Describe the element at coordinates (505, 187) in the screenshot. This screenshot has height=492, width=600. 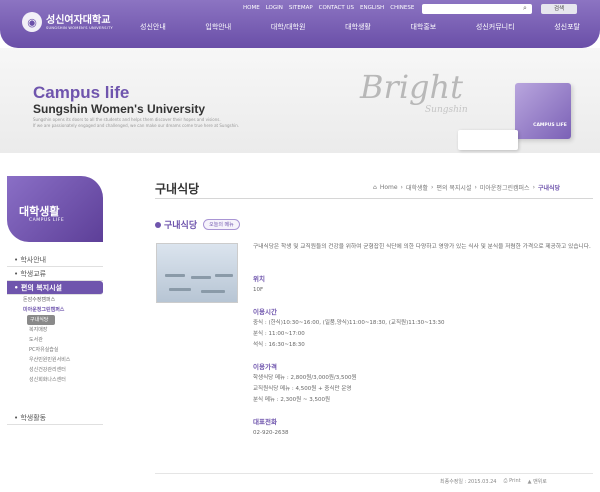
I see `breadcrumb-mia-campus: 미아운정그린캠퍼스` at that location.